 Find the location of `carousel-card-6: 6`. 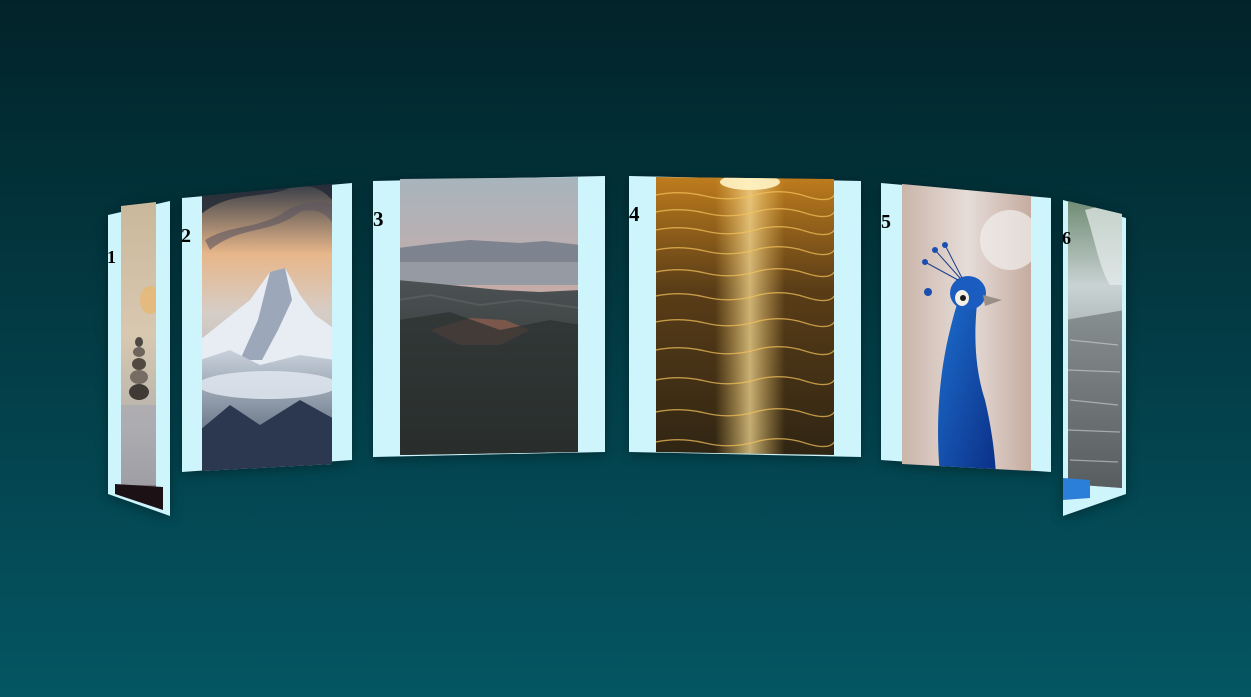

carousel-card-6: 6 is located at coordinates (1094, 357).